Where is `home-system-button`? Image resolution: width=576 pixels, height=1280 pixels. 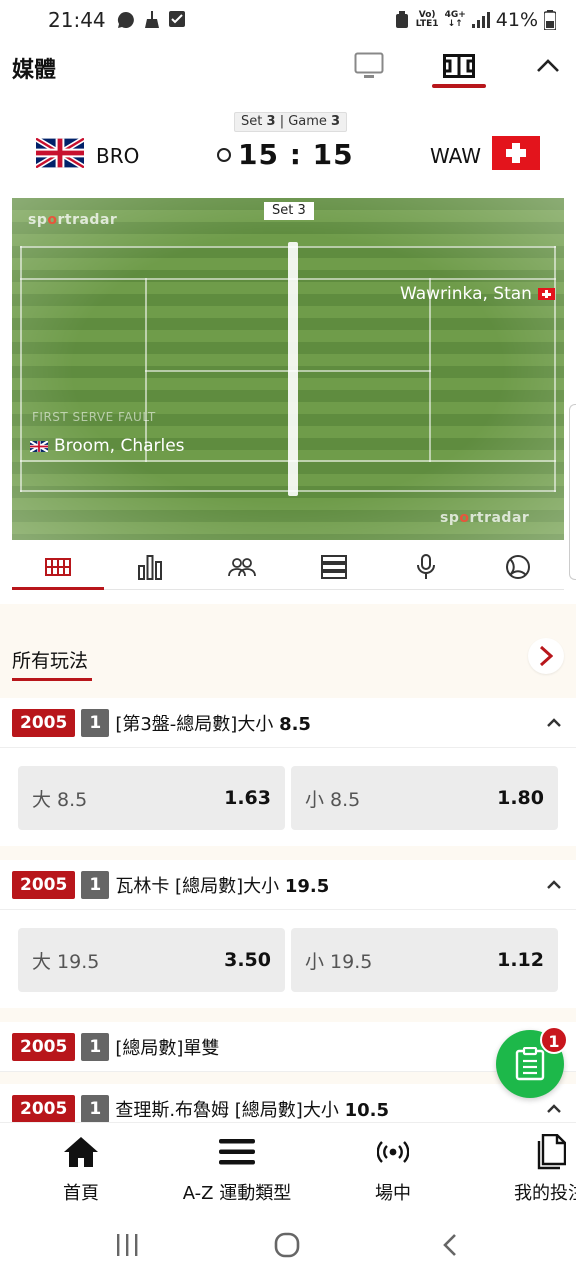
home-system-button is located at coordinates (287, 1245).